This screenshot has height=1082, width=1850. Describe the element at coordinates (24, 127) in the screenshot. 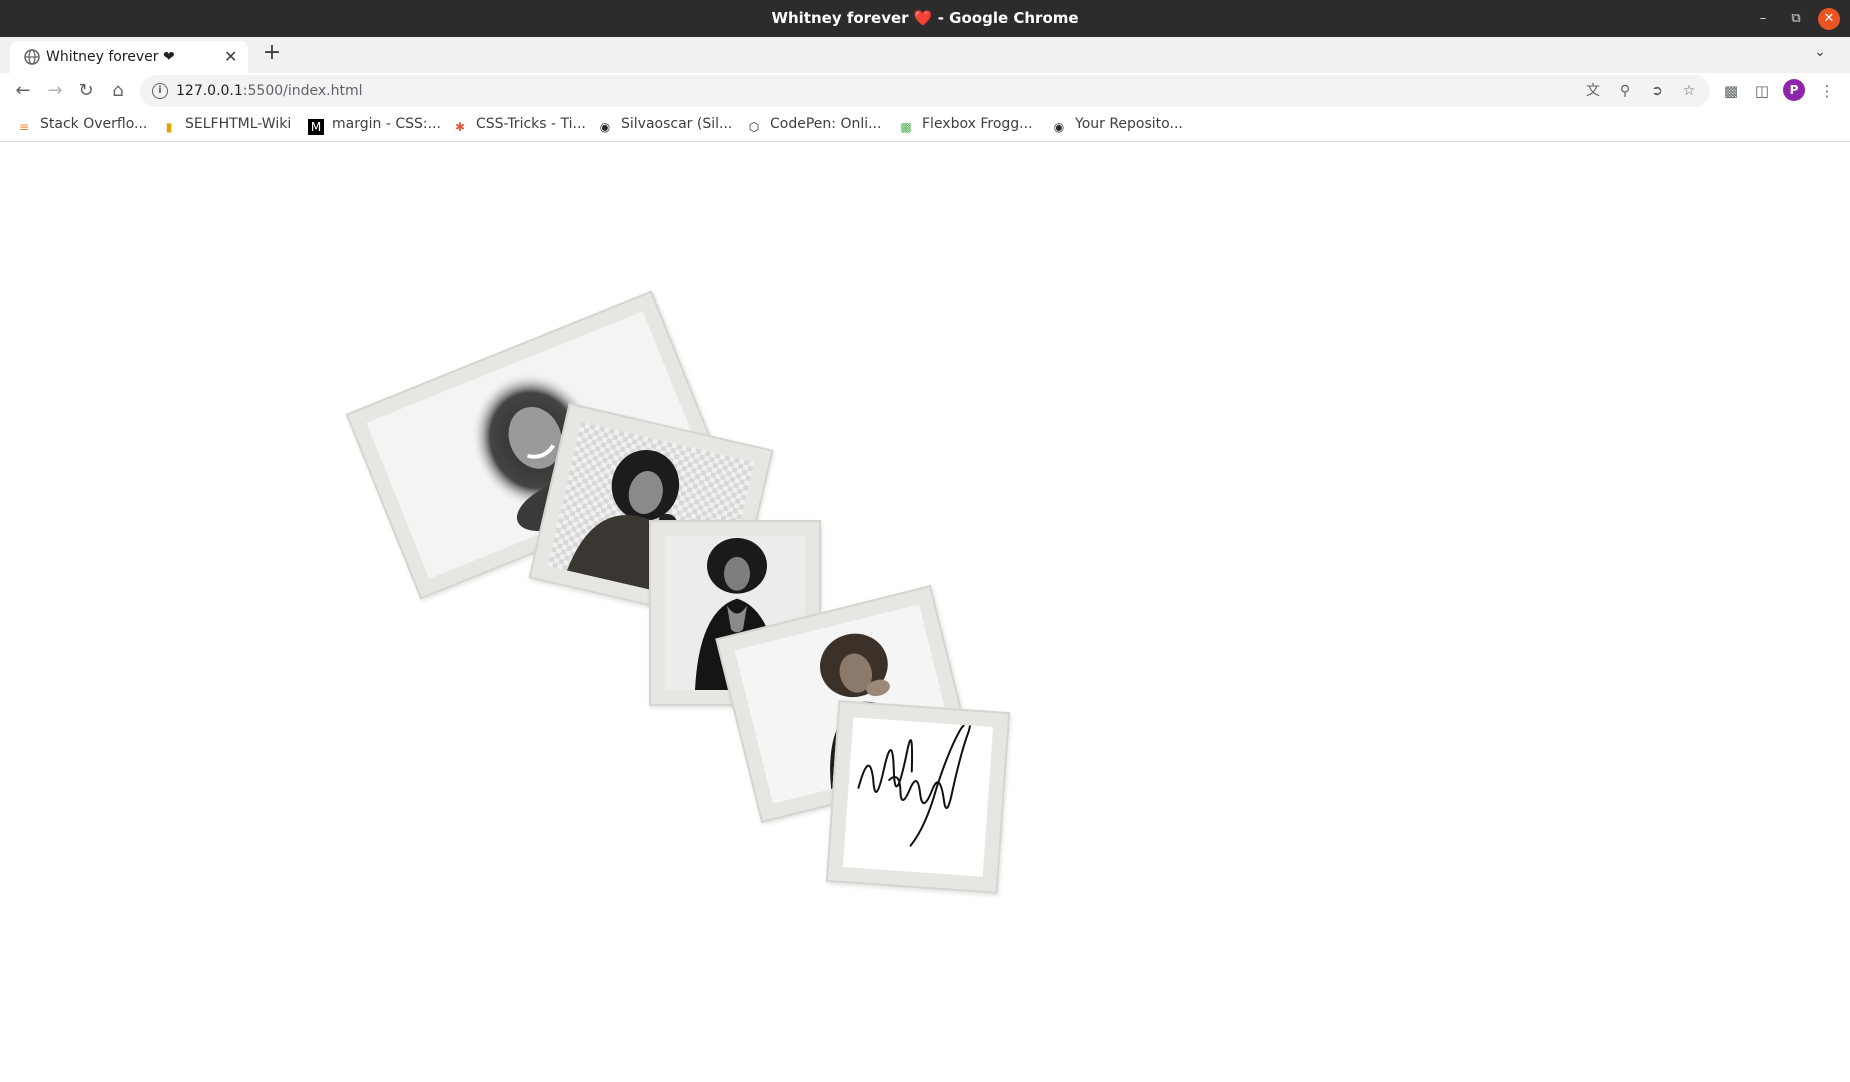

I see `stackoverflow-icon: ≡` at that location.